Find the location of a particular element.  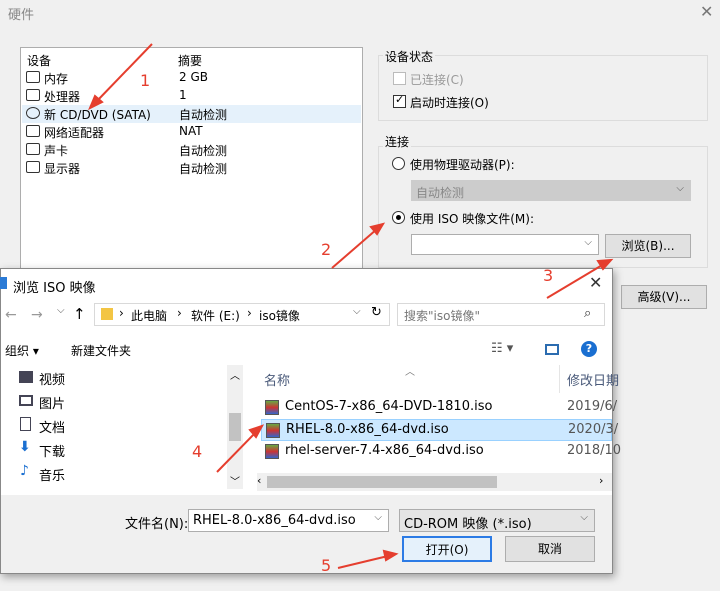

annotation-number-5: 5 is located at coordinates (326, 565).